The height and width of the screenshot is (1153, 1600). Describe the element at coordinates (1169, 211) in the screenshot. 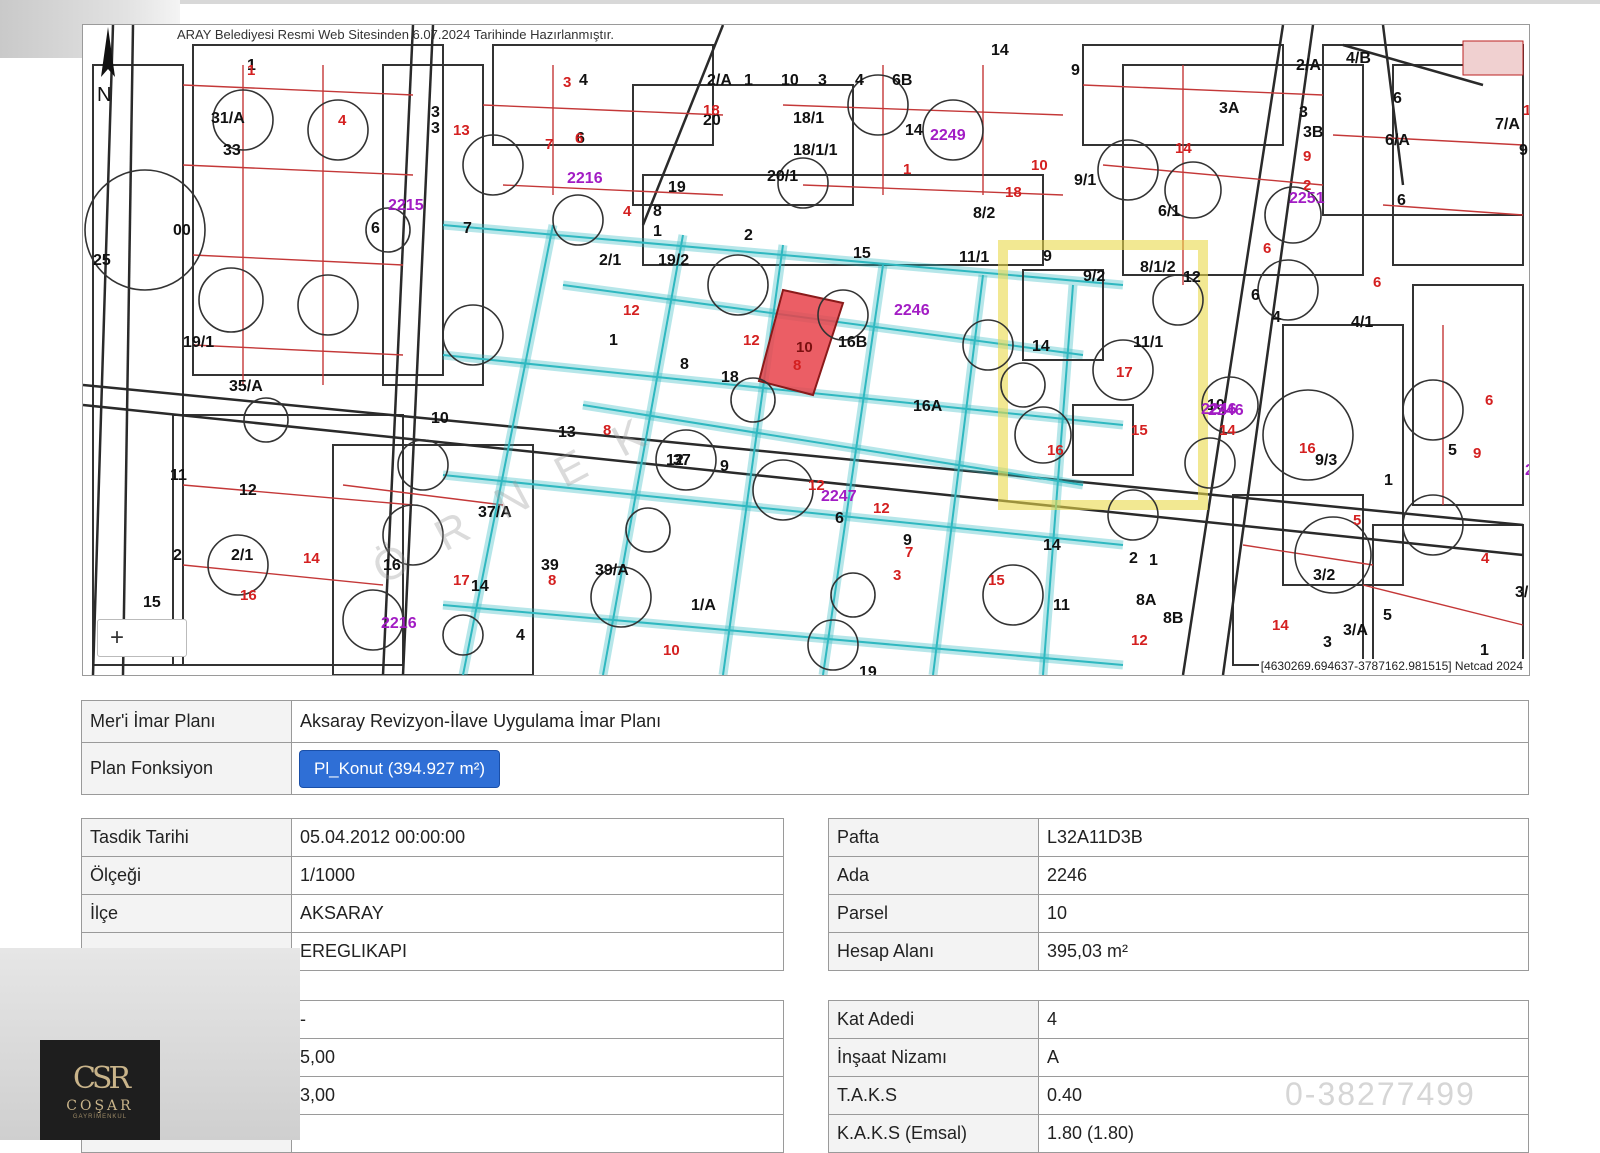

I see `parcel-number-label: 6/1` at that location.